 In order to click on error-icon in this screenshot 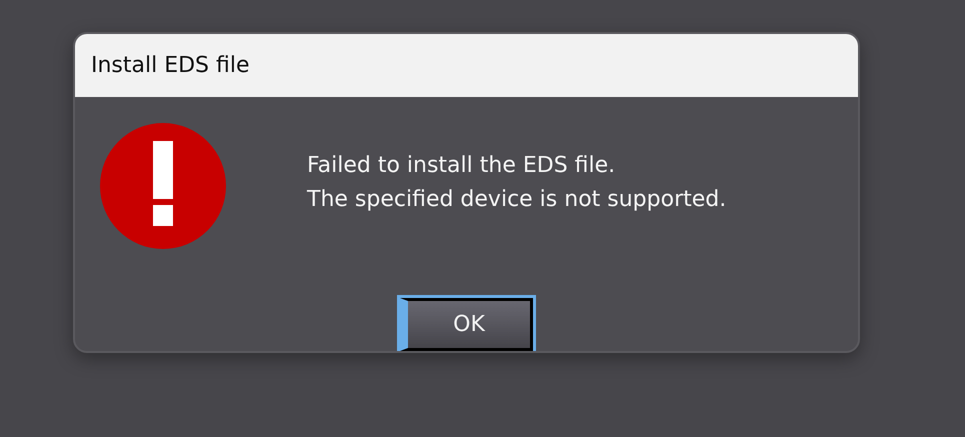, I will do `click(163, 186)`.